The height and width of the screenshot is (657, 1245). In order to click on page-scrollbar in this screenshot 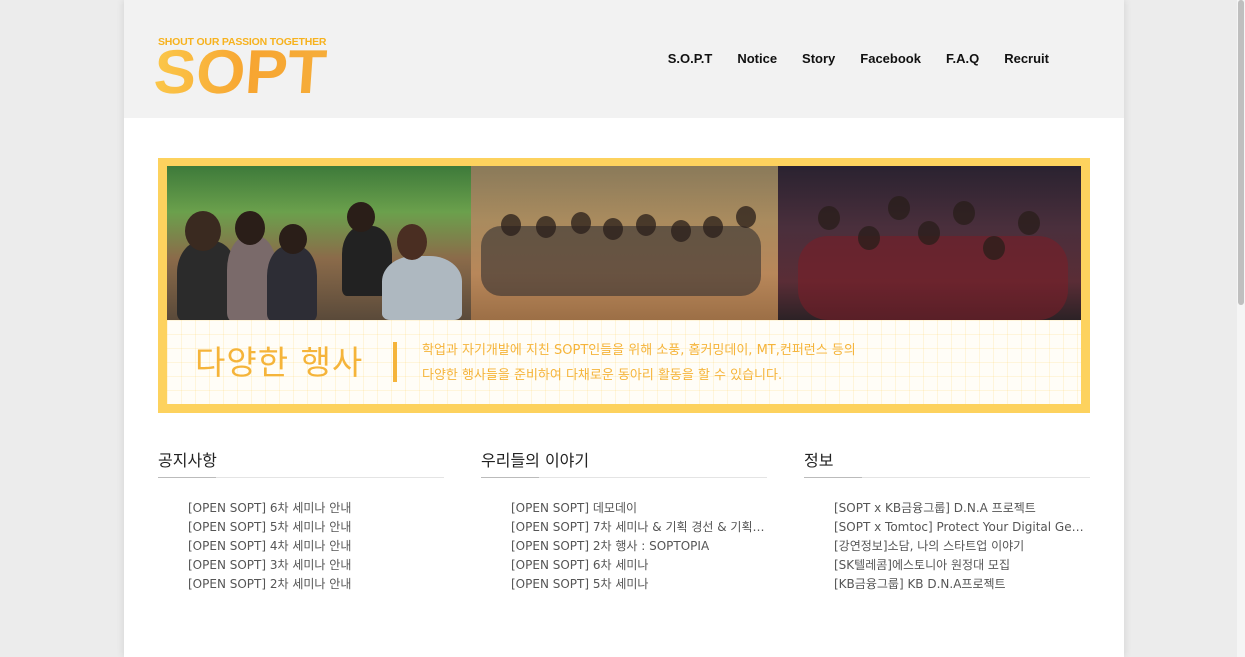, I will do `click(1241, 328)`.